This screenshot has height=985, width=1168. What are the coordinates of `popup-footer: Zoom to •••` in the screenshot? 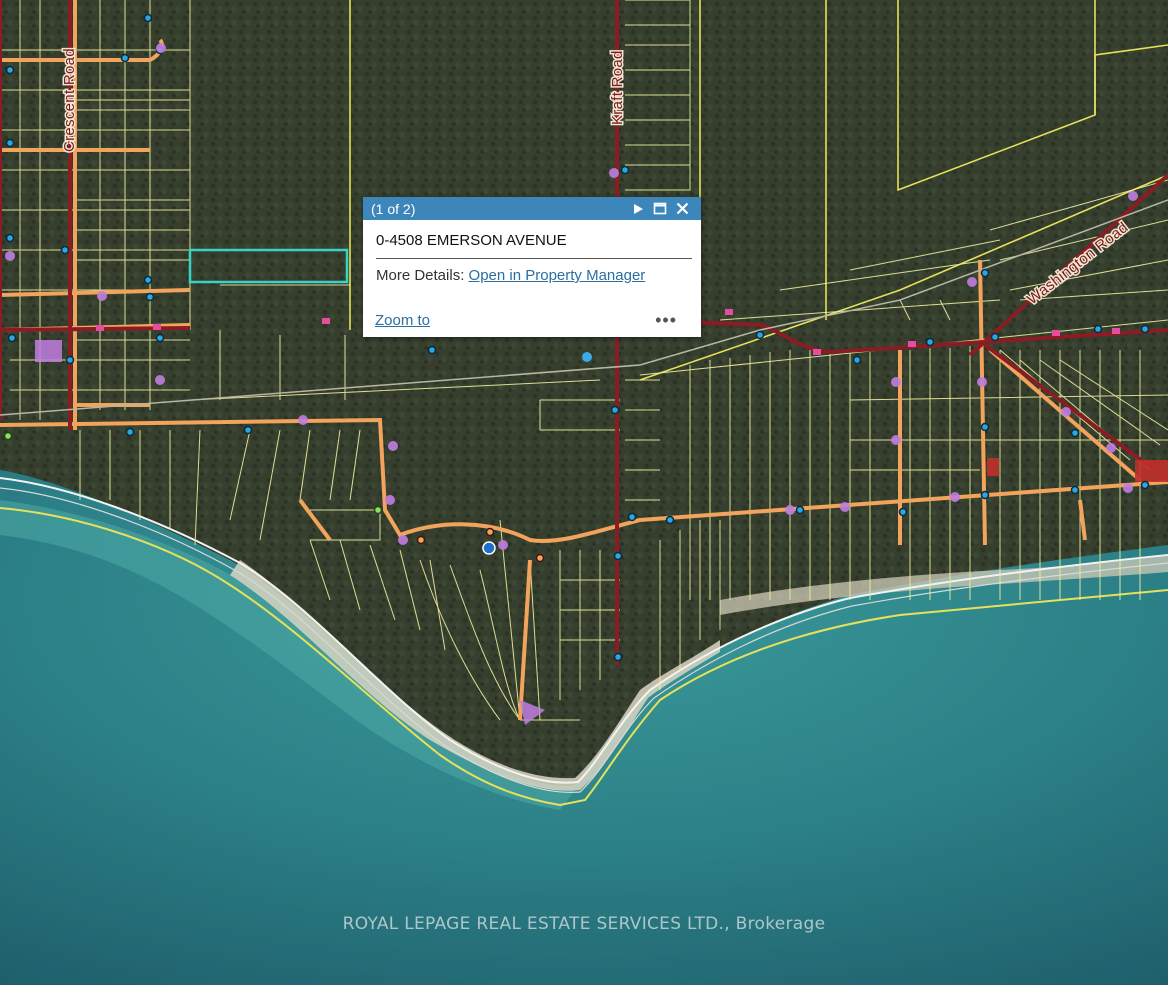 It's located at (526, 320).